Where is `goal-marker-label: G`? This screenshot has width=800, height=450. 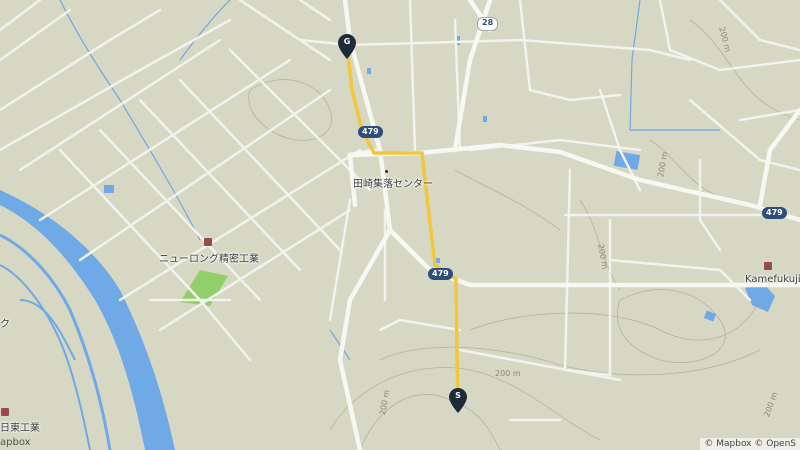
goal-marker-label: G is located at coordinates (347, 41).